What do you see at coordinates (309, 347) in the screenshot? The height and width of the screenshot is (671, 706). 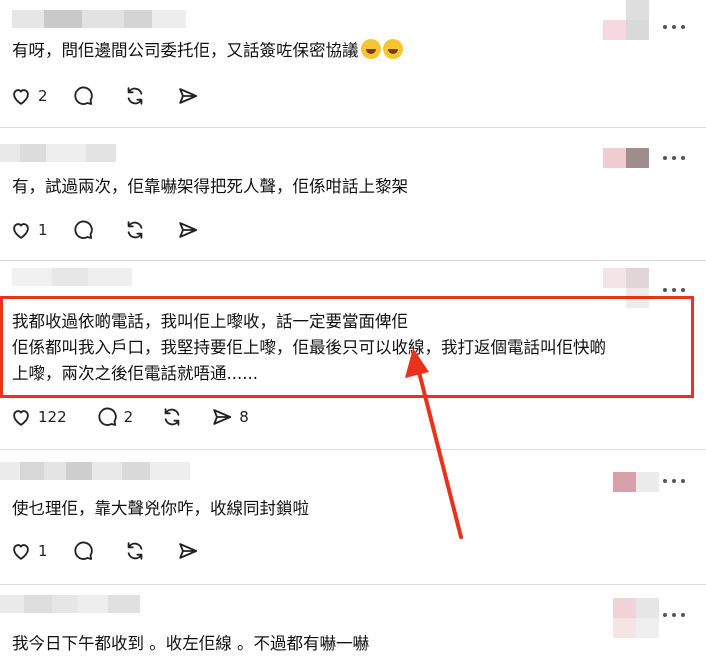 I see `post-text-line-2: 佢係都叫我入戶口，我堅持要佢上嚟，佢最後只可以收線，我打返個電話叫佢快啲` at bounding box center [309, 347].